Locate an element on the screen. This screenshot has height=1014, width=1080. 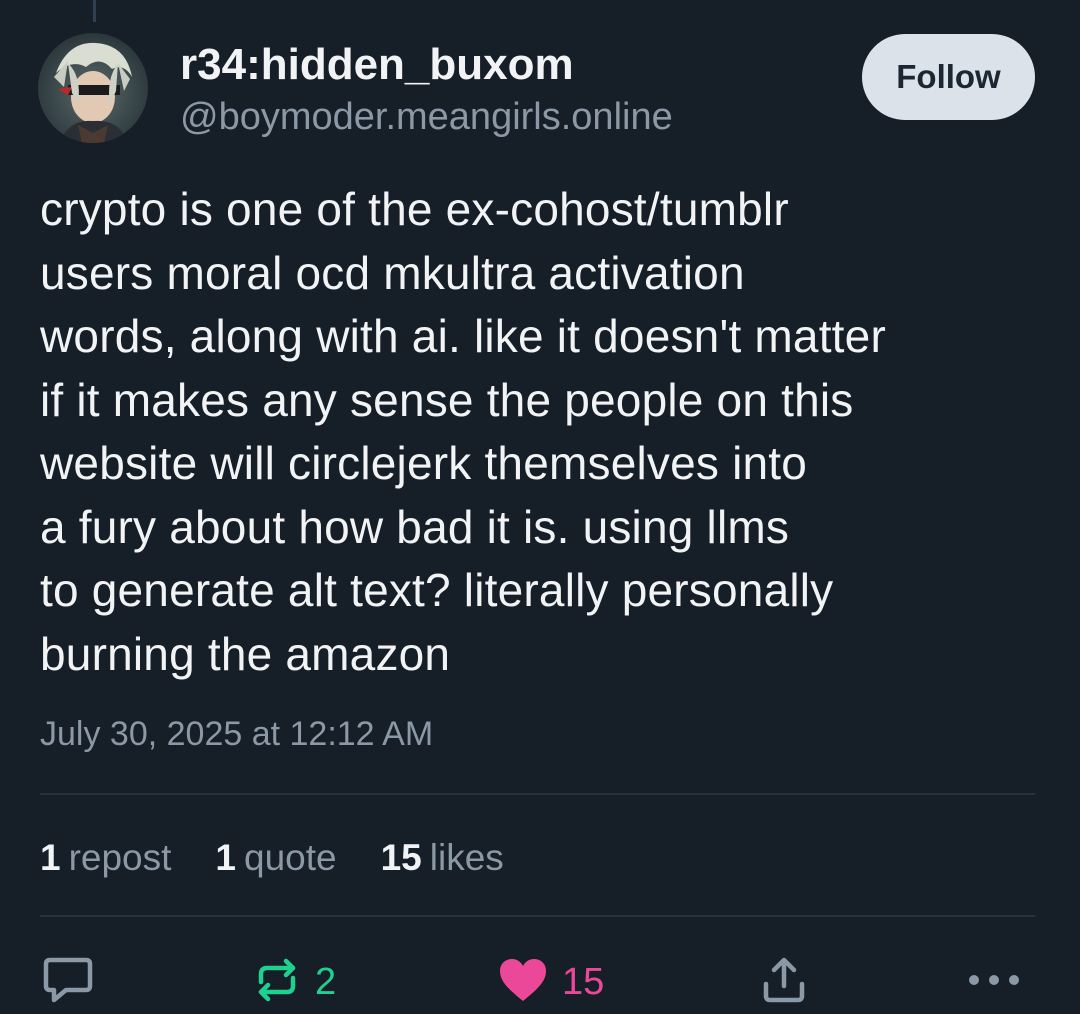
divider-bottom is located at coordinates (537, 916).